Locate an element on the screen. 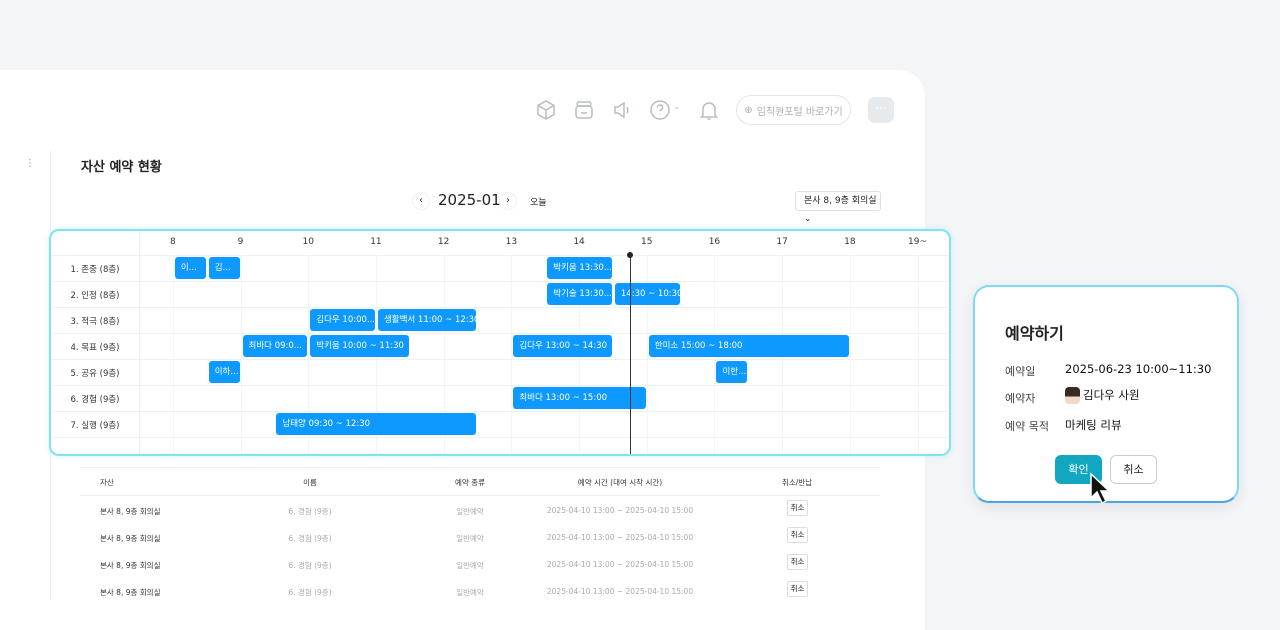 The height and width of the screenshot is (630, 1280). purpose-value: 마케팅 리뷰 is located at coordinates (1093, 425).